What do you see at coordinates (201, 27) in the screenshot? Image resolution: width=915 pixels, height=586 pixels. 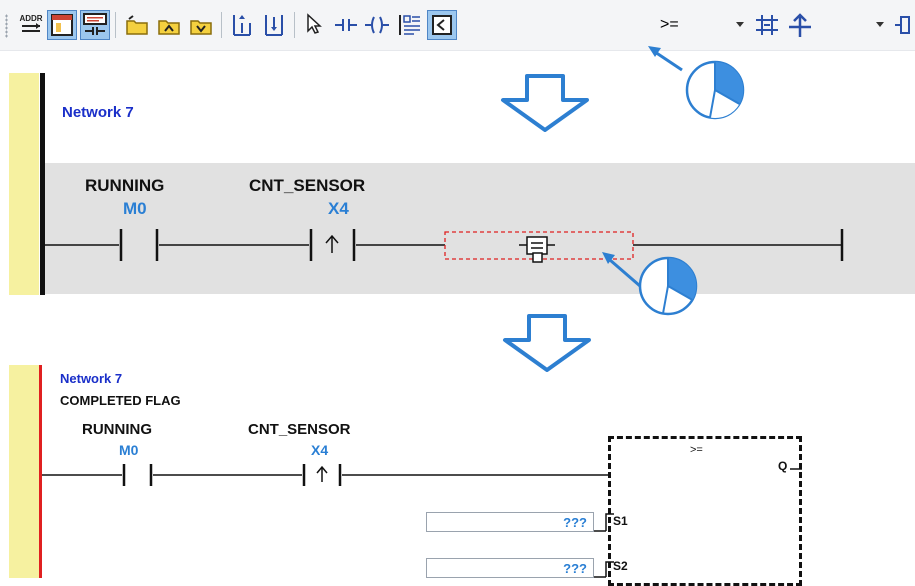 I see `open-folder-down-icon` at bounding box center [201, 27].